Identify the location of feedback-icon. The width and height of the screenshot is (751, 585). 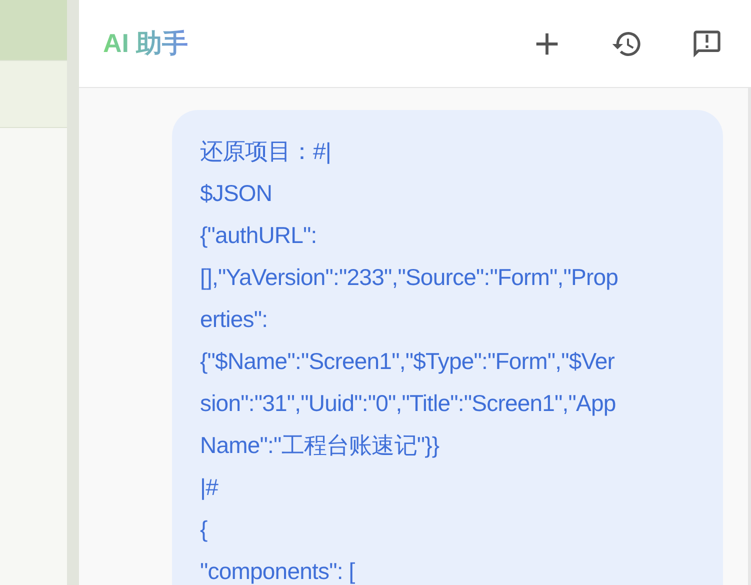
(707, 44).